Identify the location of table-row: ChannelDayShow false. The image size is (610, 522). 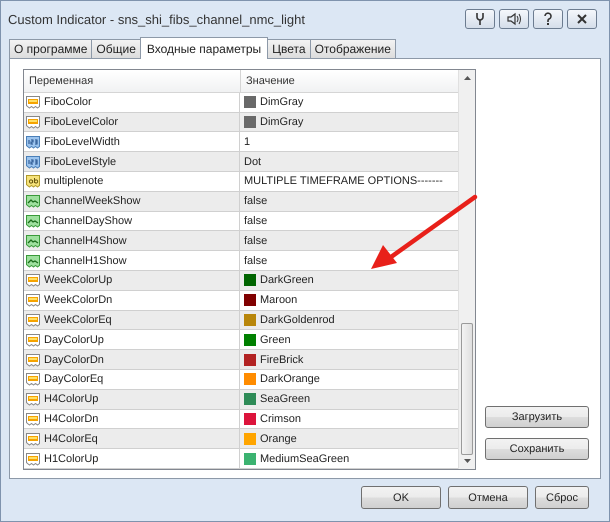
(241, 222).